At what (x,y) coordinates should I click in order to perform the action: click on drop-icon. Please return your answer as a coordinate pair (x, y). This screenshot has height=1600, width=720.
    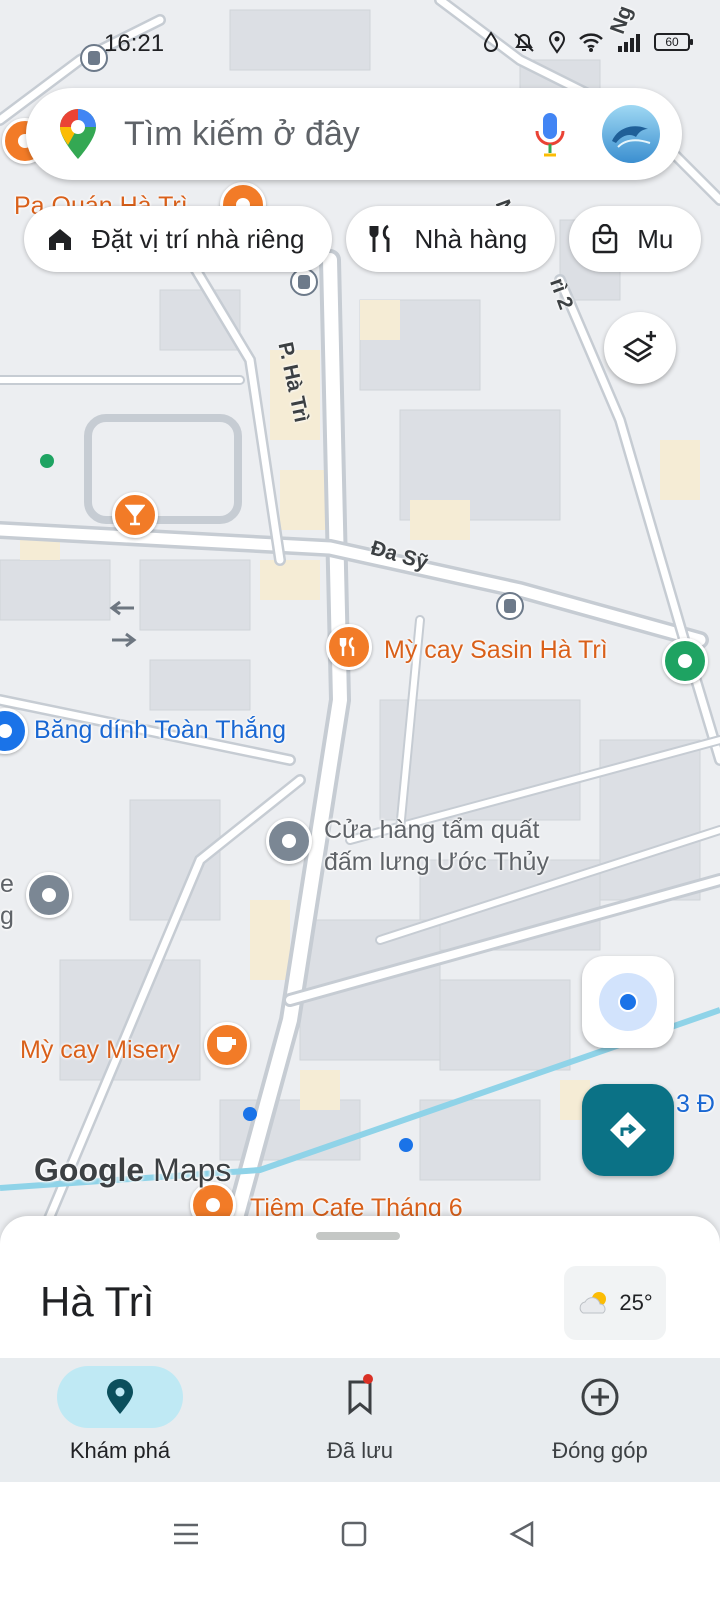
    Looking at the image, I should click on (491, 41).